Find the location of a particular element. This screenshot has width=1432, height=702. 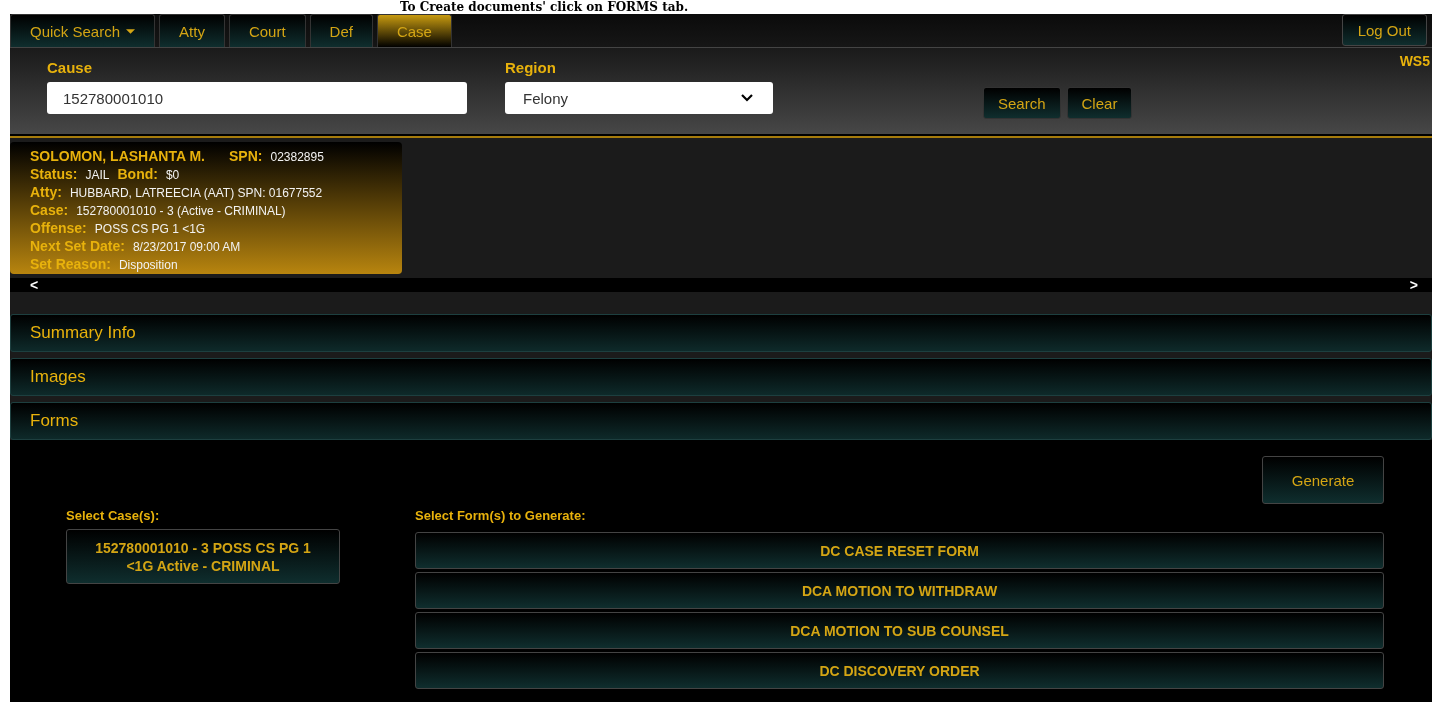

field-label: Region is located at coordinates (531, 67).